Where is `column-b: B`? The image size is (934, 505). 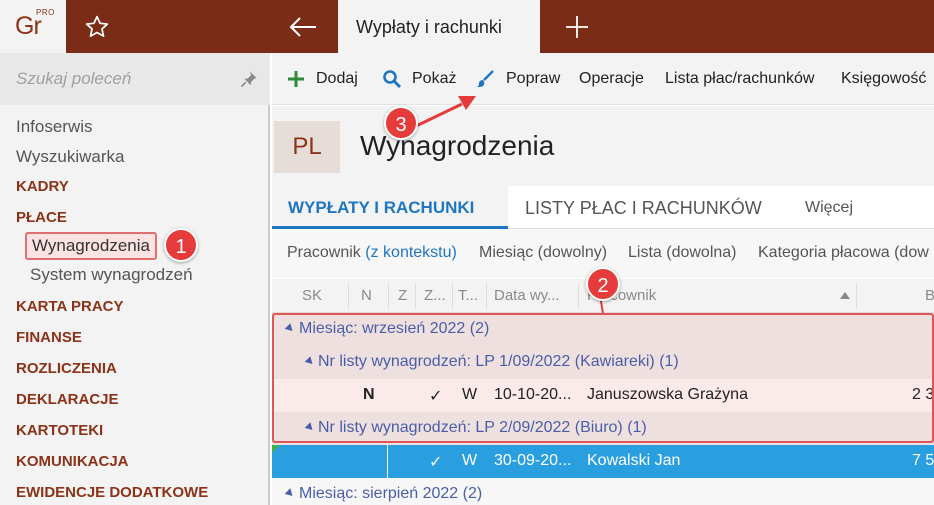
column-b: B is located at coordinates (929, 295).